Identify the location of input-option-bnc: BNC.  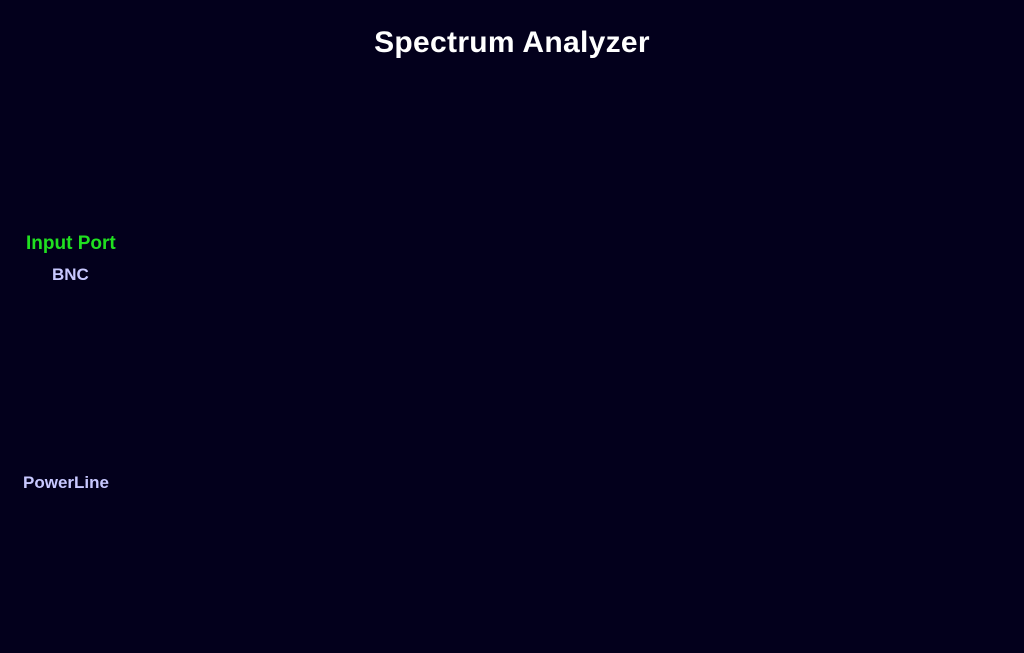
(70, 275).